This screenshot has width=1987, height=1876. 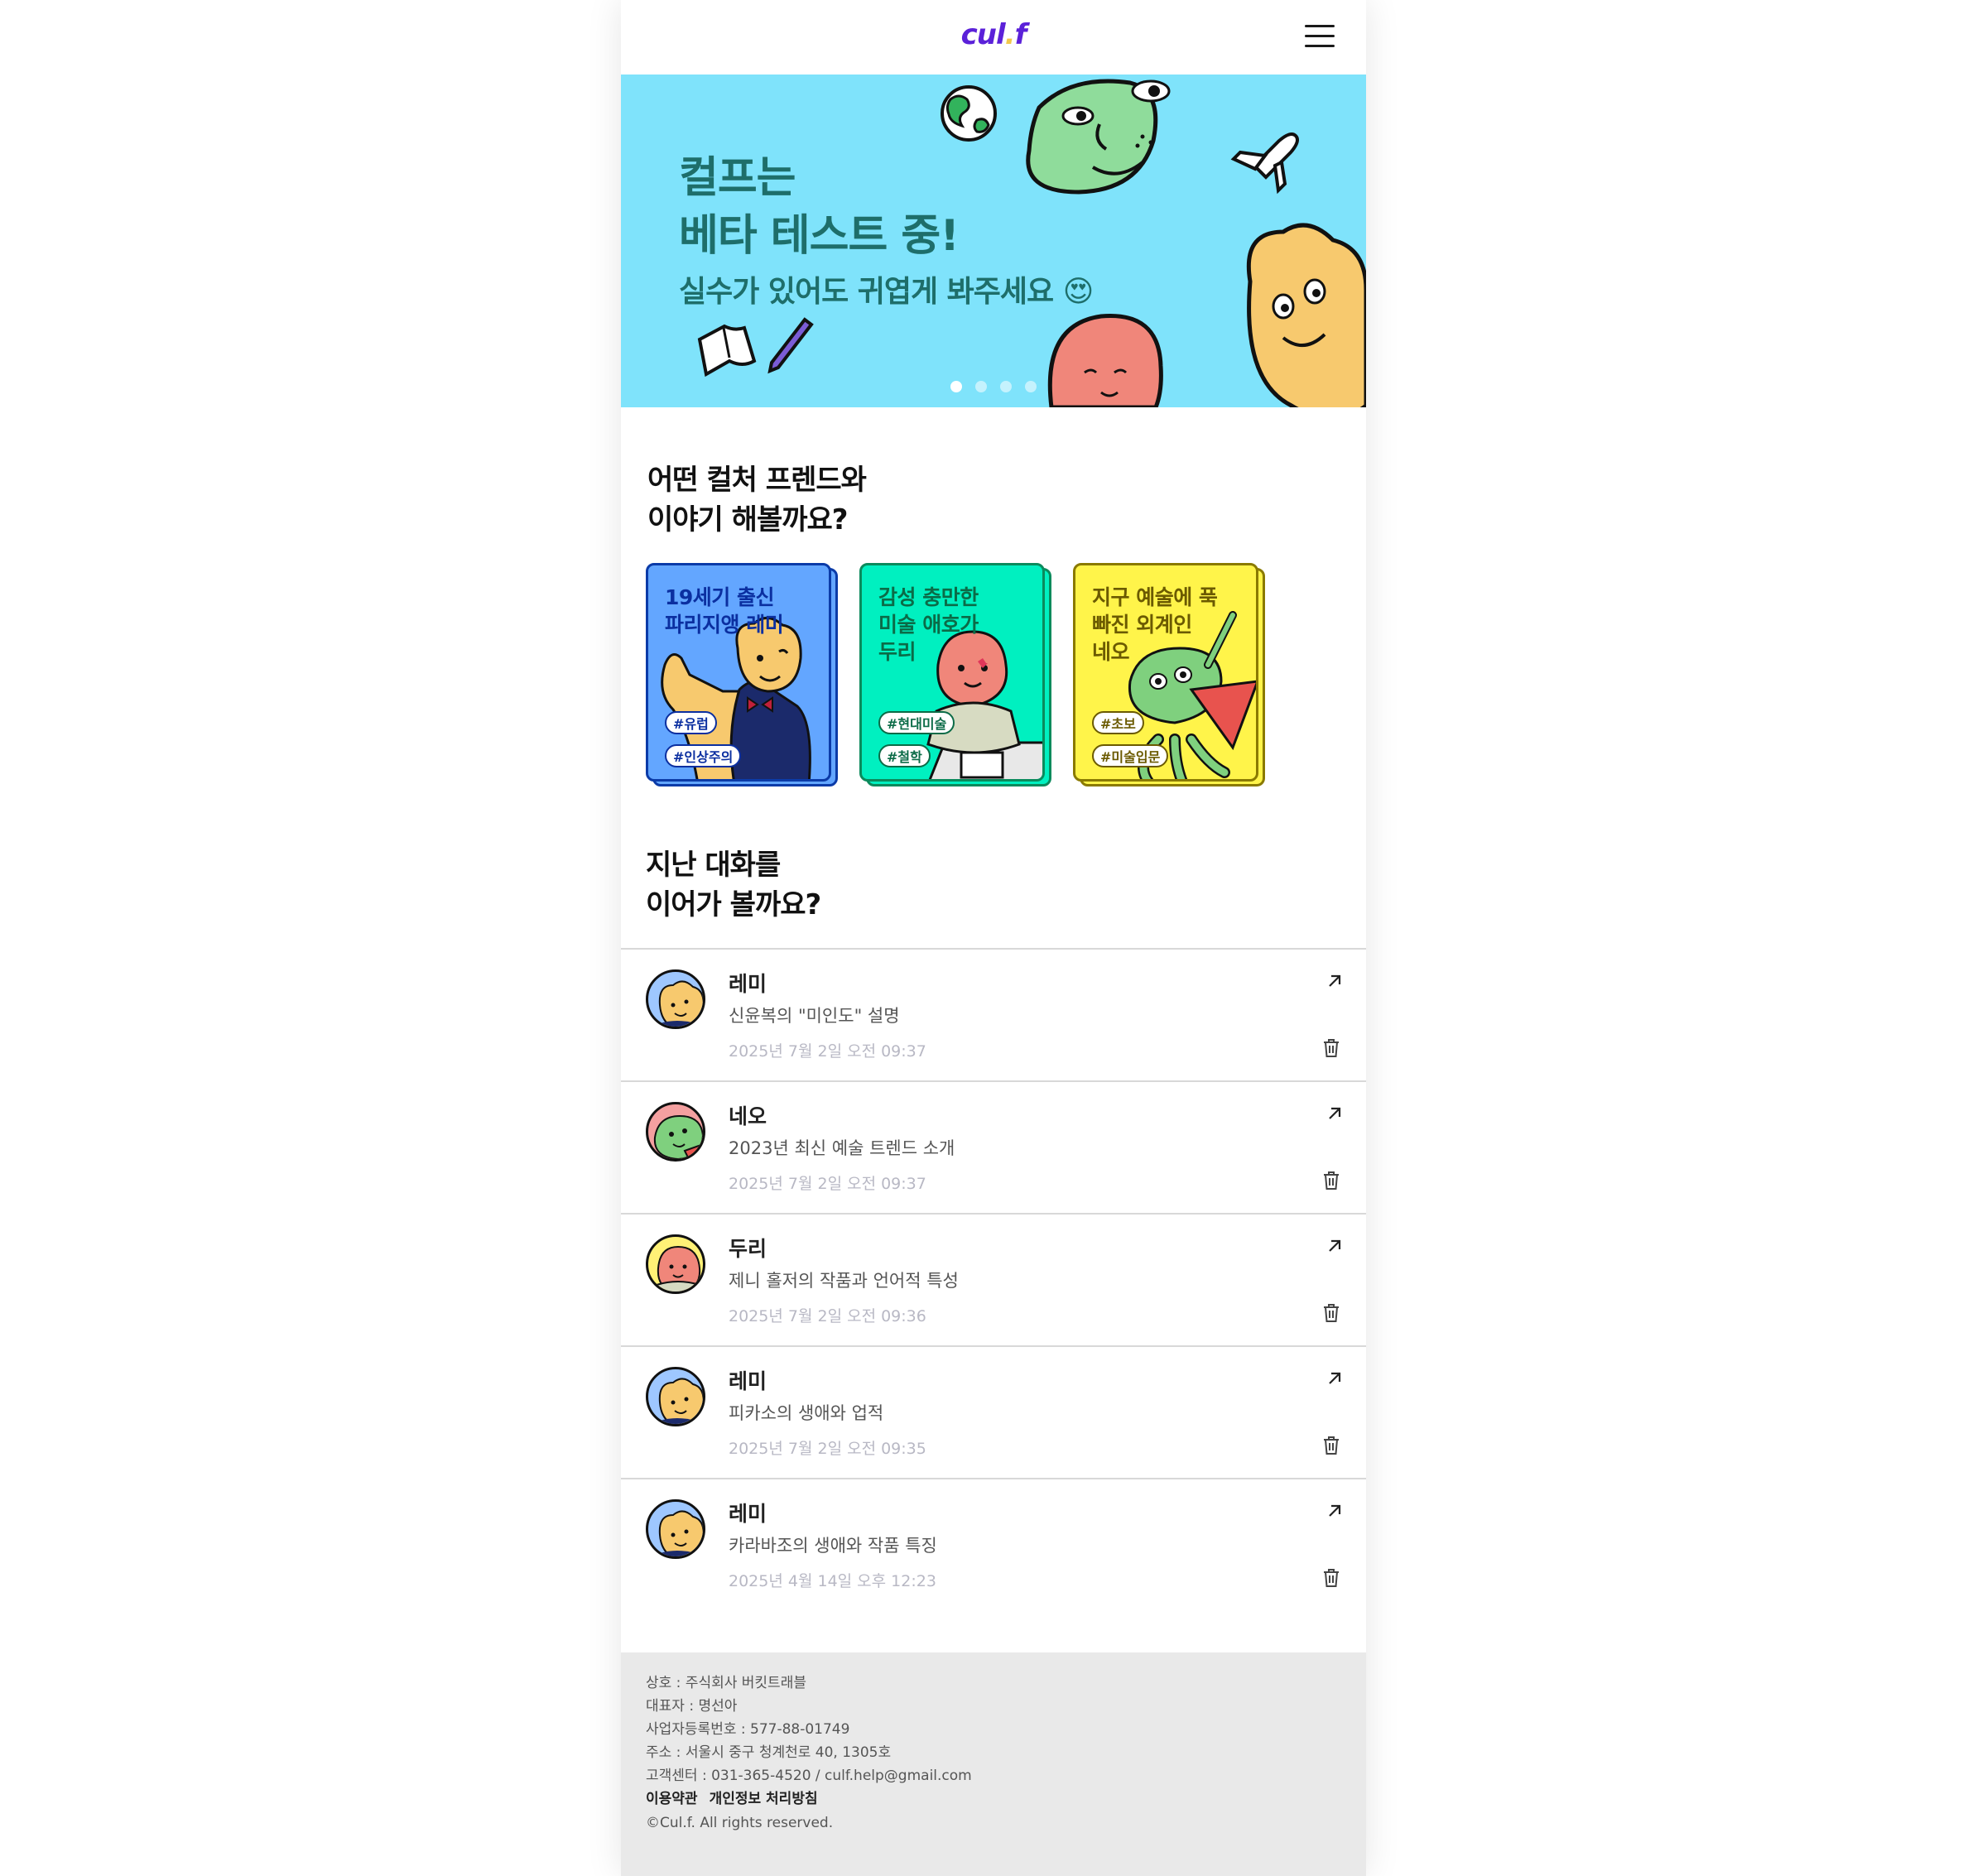 What do you see at coordinates (1165, 672) in the screenshot?
I see `card-front: 지구 예술에 푹 빠진 외계인 네오 #초보 #미술입문` at bounding box center [1165, 672].